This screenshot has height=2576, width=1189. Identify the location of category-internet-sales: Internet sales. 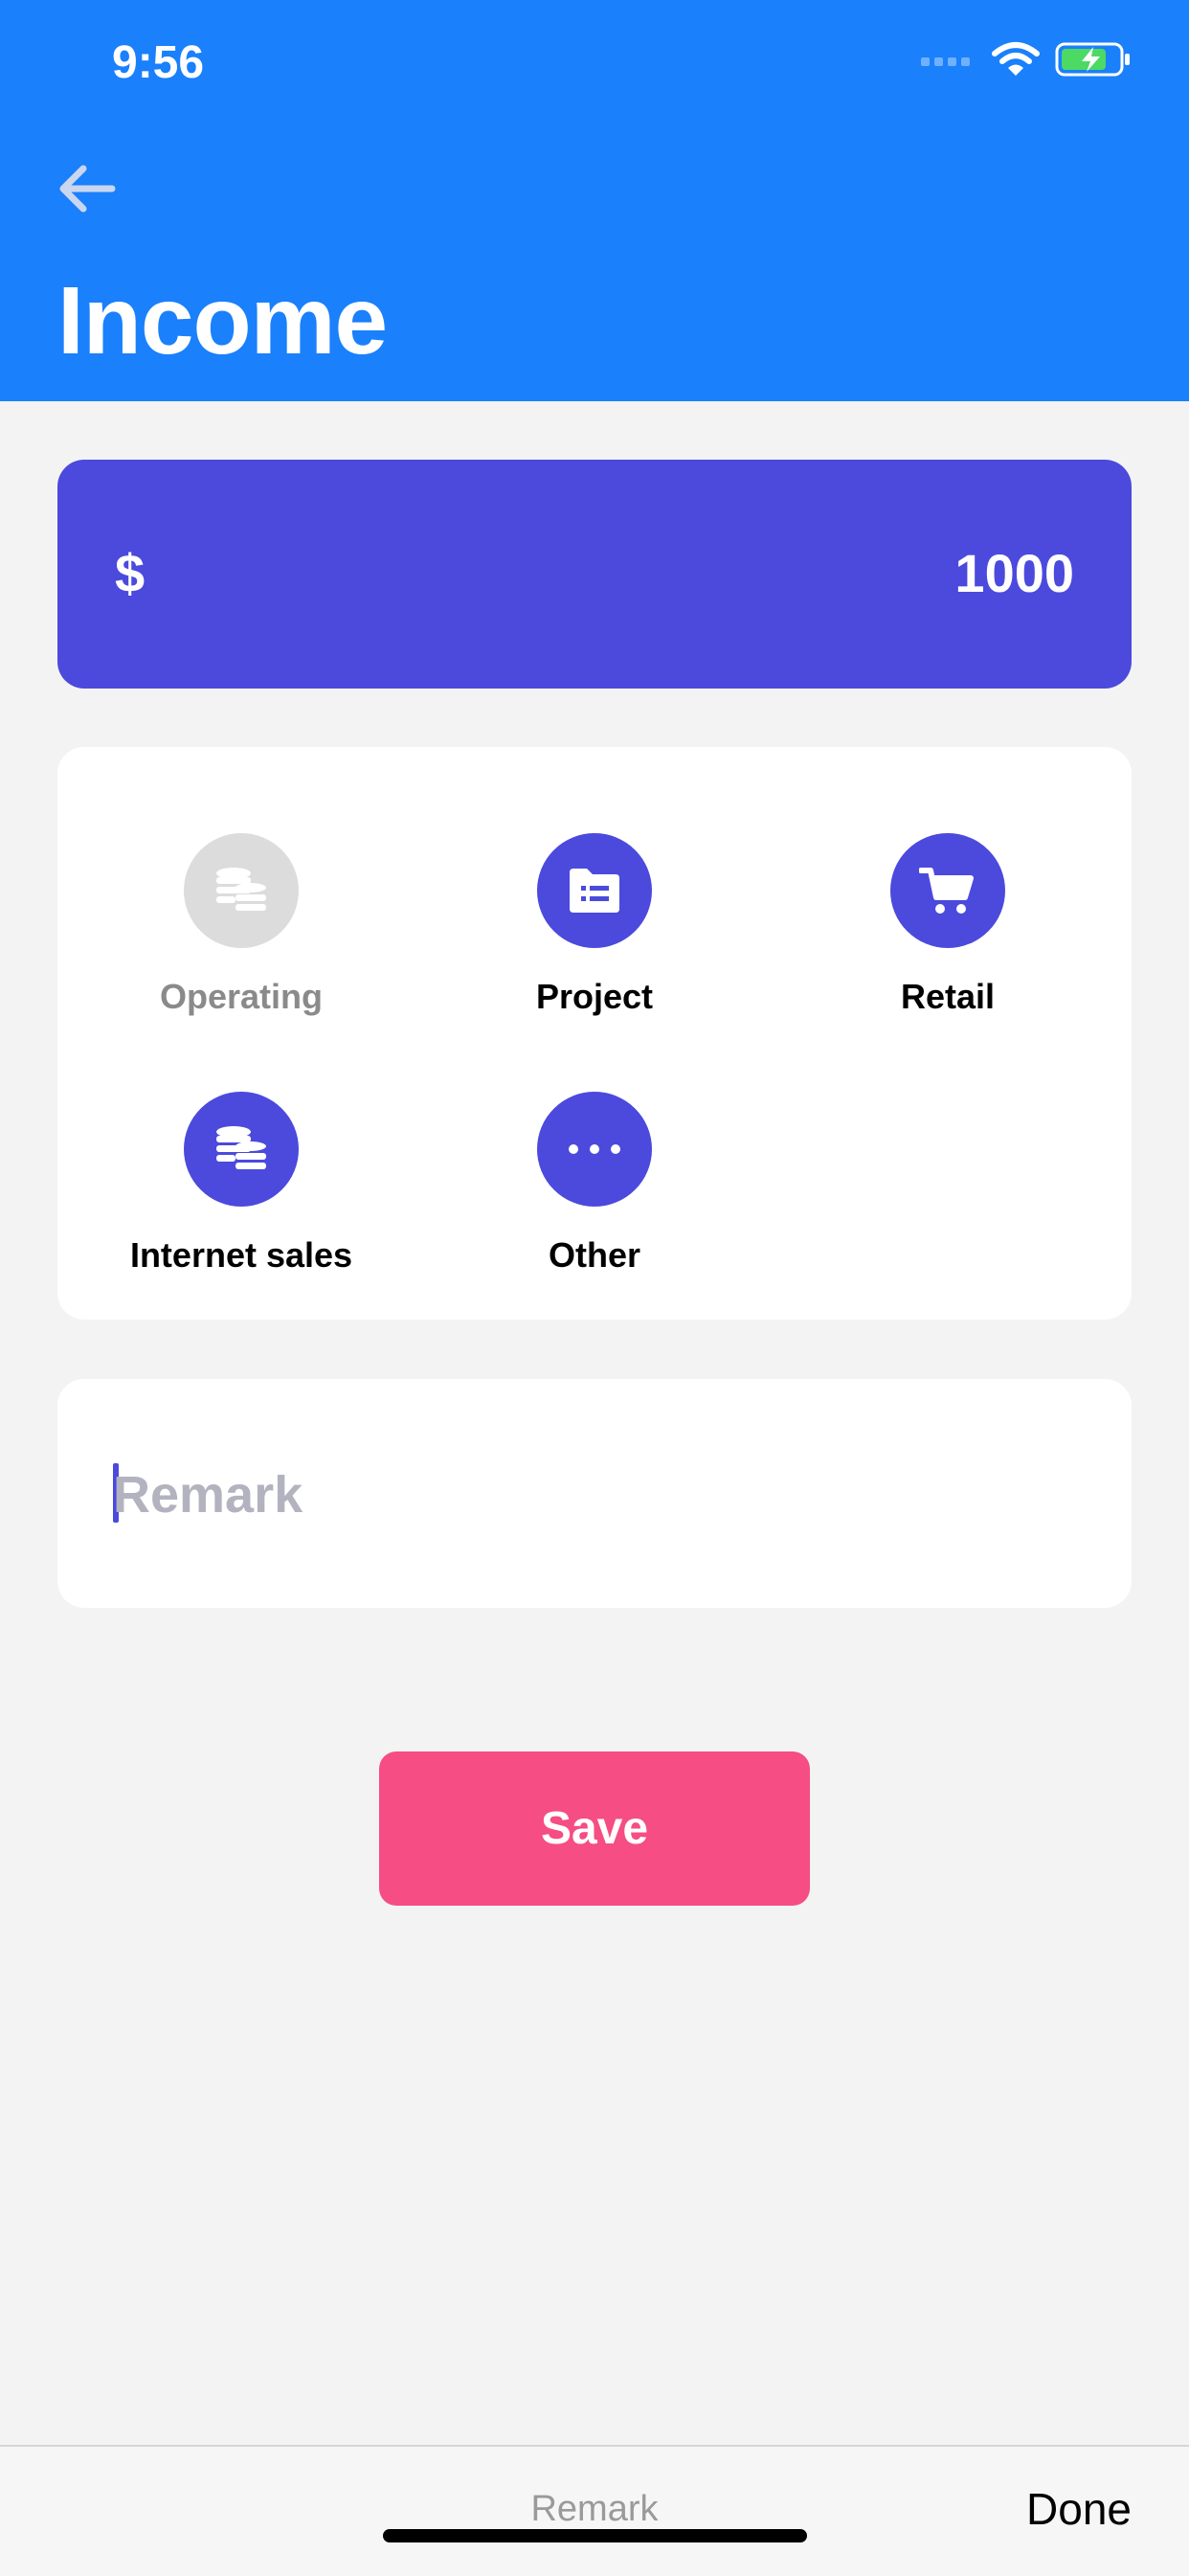
(241, 1184).